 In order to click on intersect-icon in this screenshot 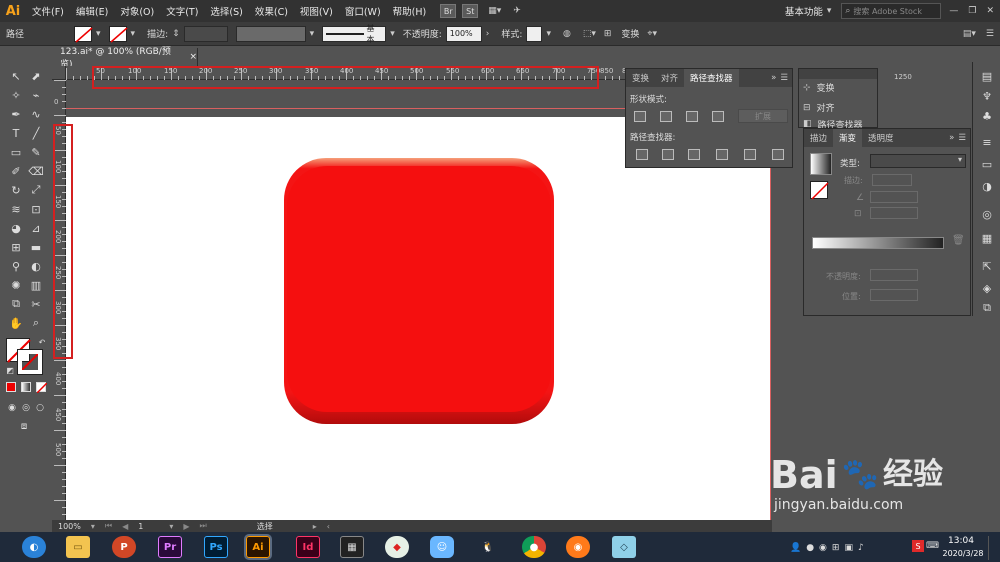, I will do `click(692, 116)`.